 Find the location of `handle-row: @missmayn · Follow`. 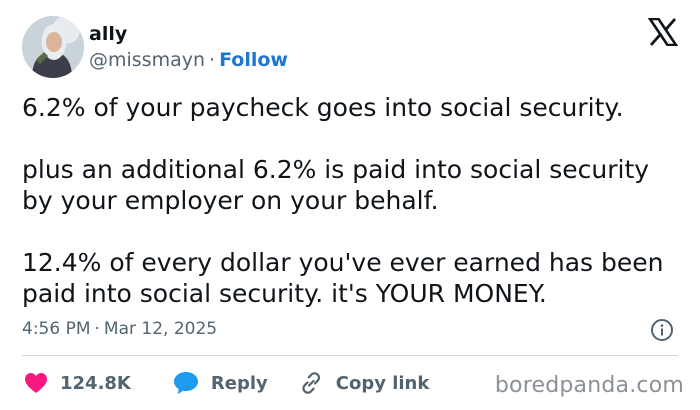

handle-row: @missmayn · Follow is located at coordinates (188, 60).